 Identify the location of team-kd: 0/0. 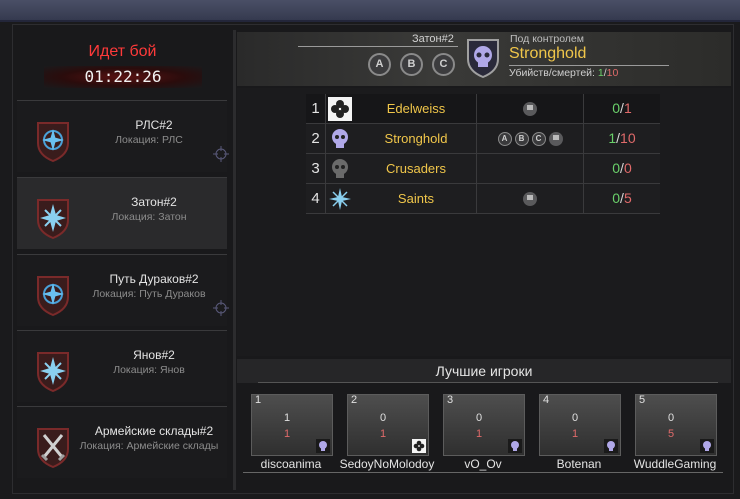
(622, 168).